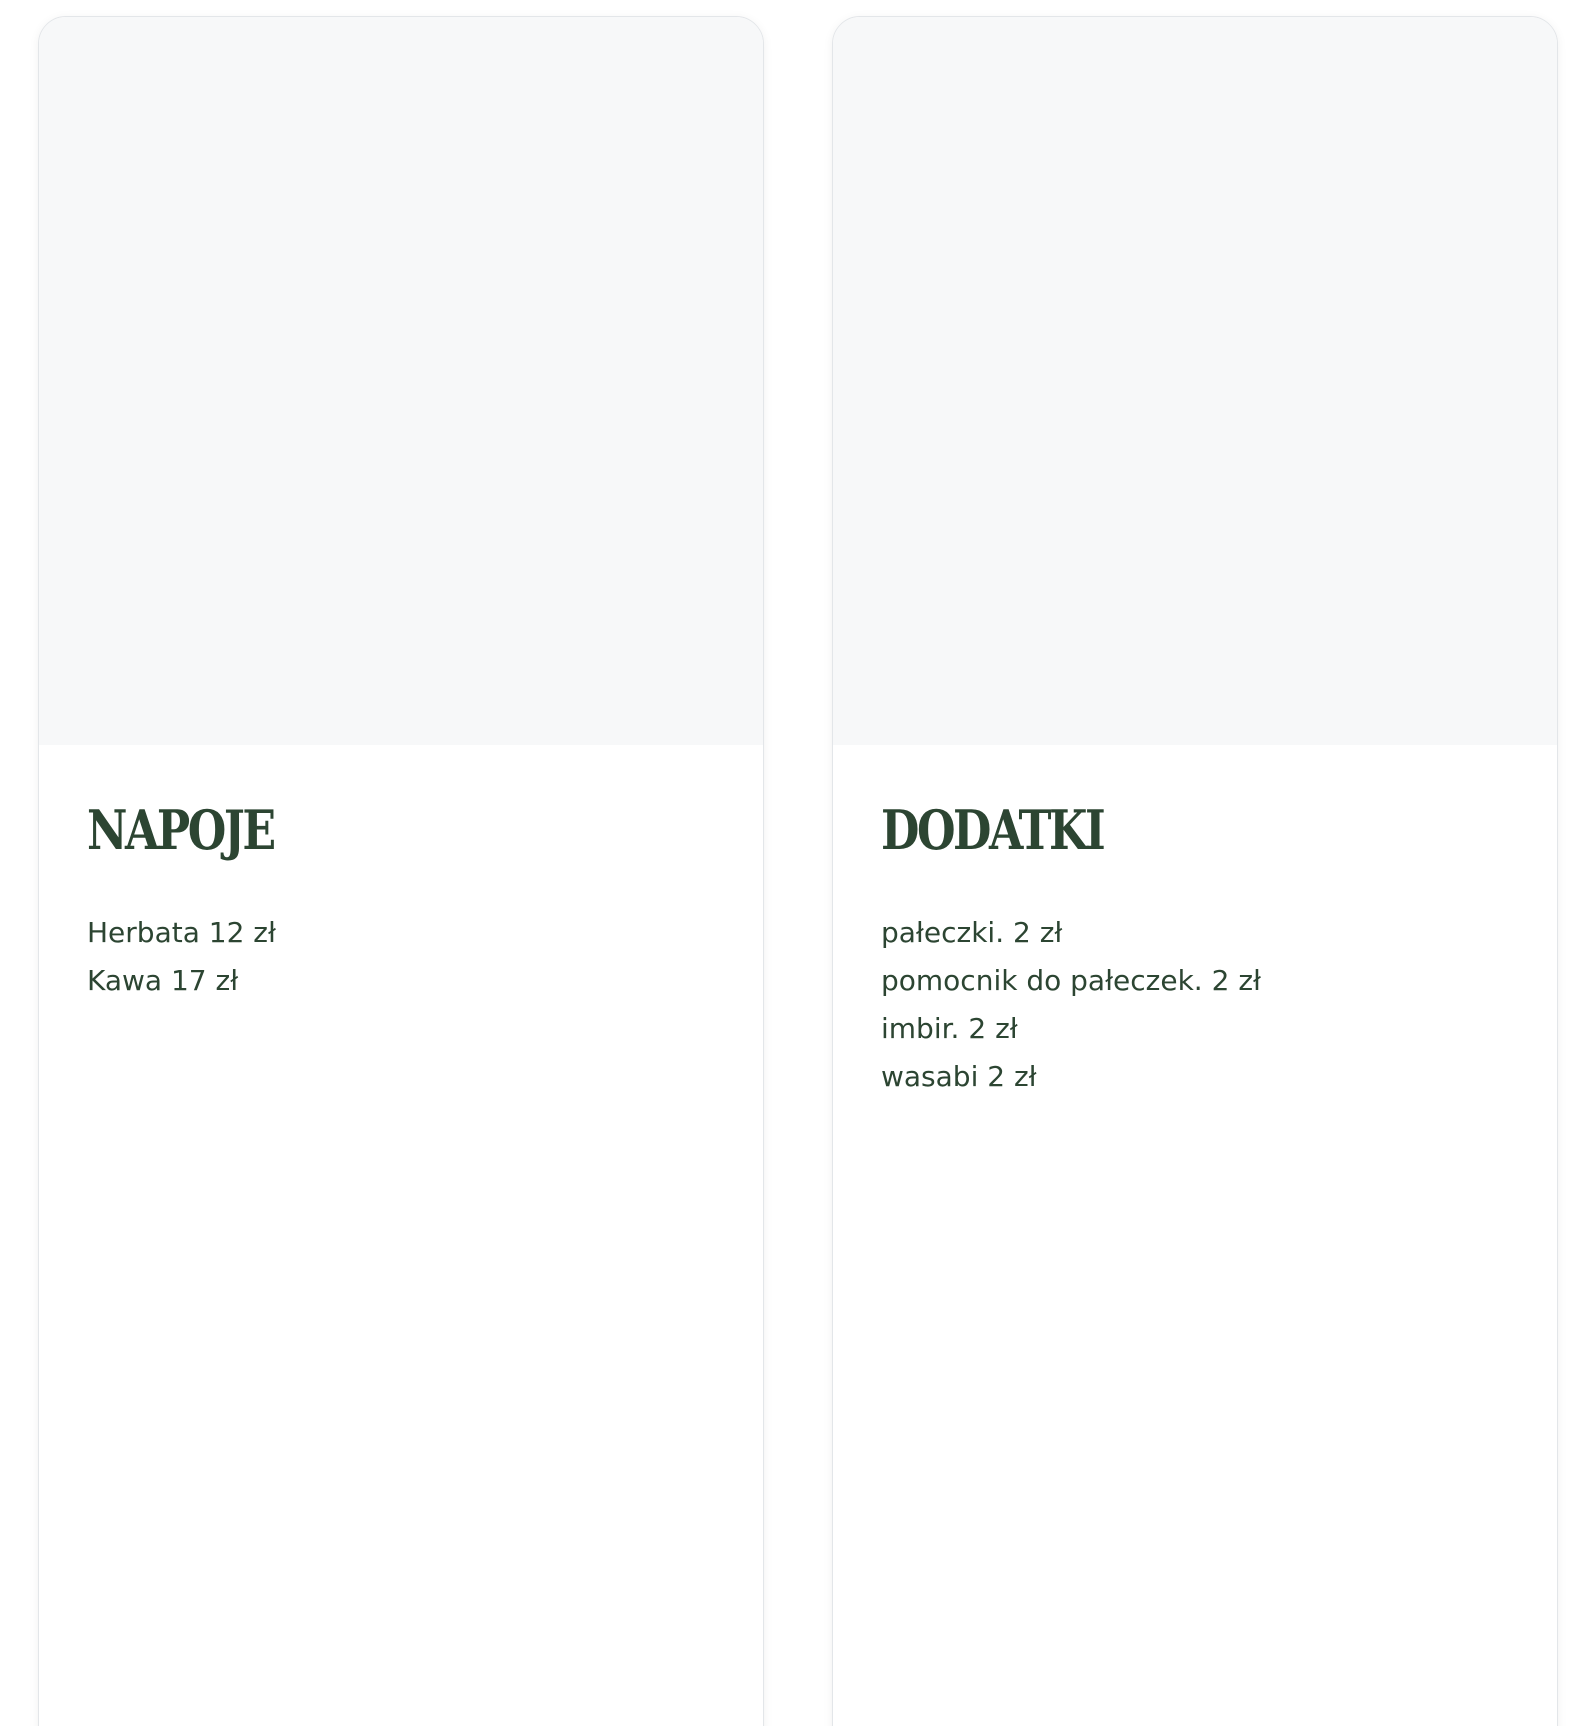  What do you see at coordinates (959, 1076) in the screenshot?
I see `menu-item: wasabi 2 zł` at bounding box center [959, 1076].